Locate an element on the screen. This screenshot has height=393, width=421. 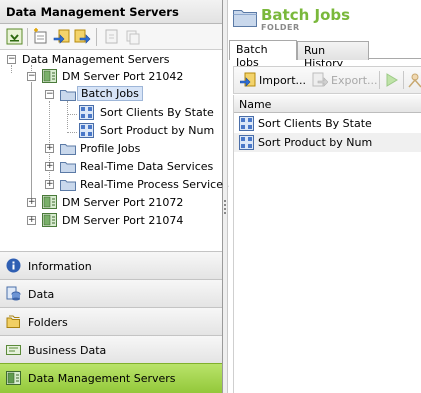
tree-item-label: Real-Time Data Services is located at coordinates (147, 166).